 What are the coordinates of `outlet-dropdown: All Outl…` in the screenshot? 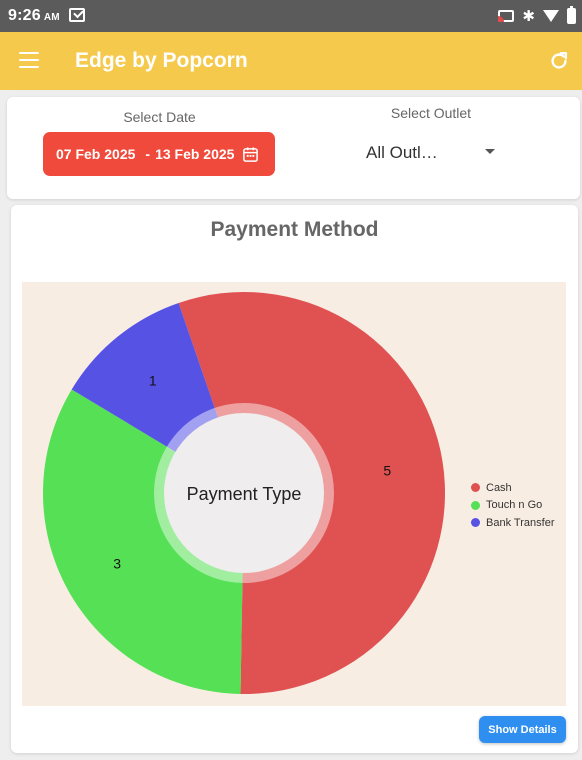 It's located at (436, 153).